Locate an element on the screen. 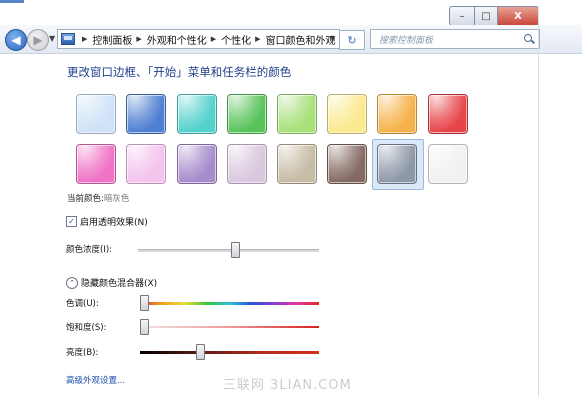 Image resolution: width=582 pixels, height=397 pixels. color-swatch-pumpkin is located at coordinates (397, 114).